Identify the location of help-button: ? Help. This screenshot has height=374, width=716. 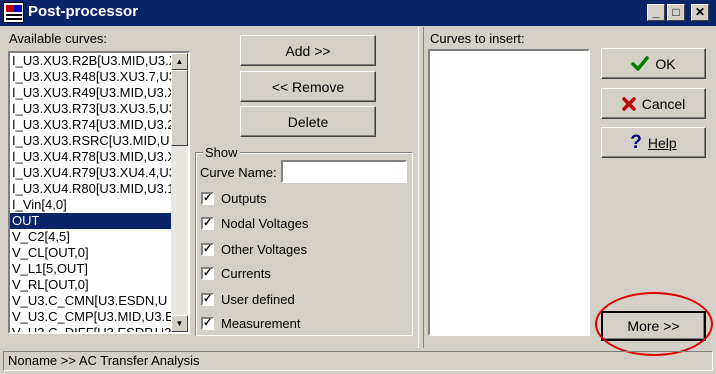
(653, 142).